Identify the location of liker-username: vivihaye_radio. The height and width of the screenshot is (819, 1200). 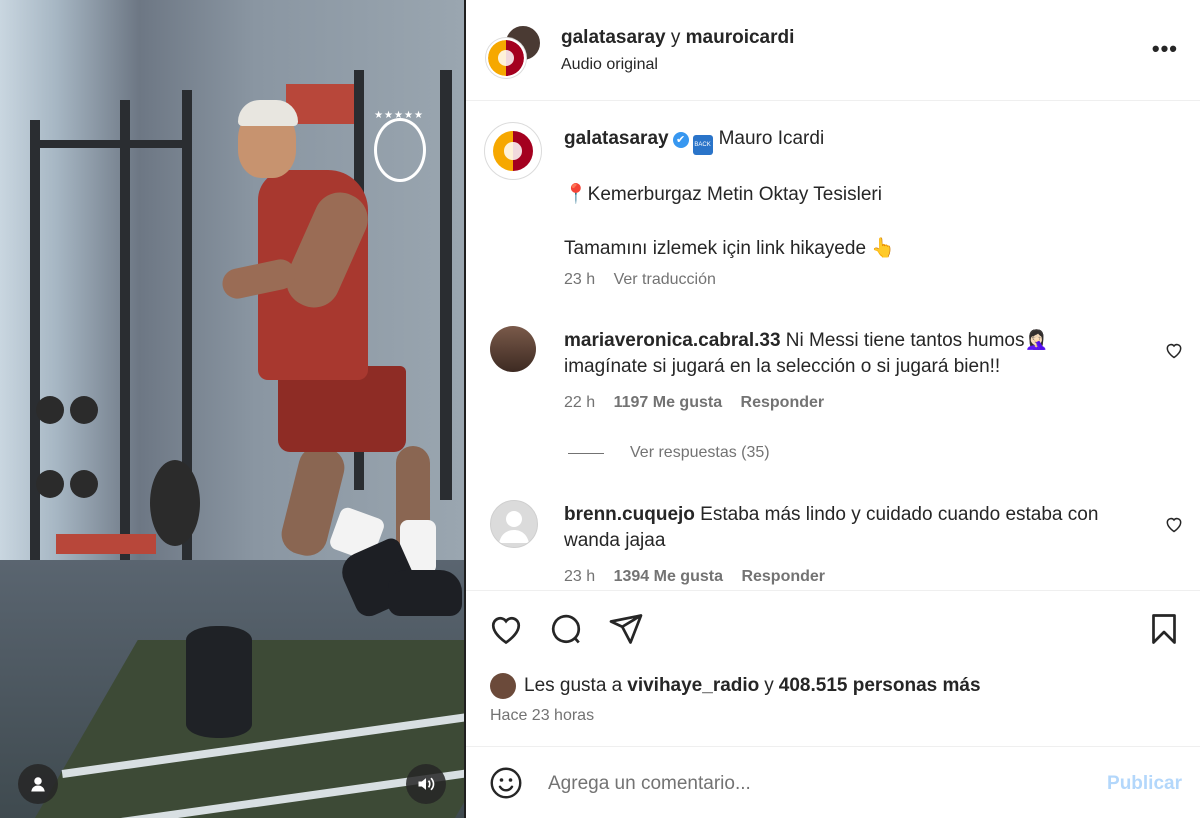
(693, 686).